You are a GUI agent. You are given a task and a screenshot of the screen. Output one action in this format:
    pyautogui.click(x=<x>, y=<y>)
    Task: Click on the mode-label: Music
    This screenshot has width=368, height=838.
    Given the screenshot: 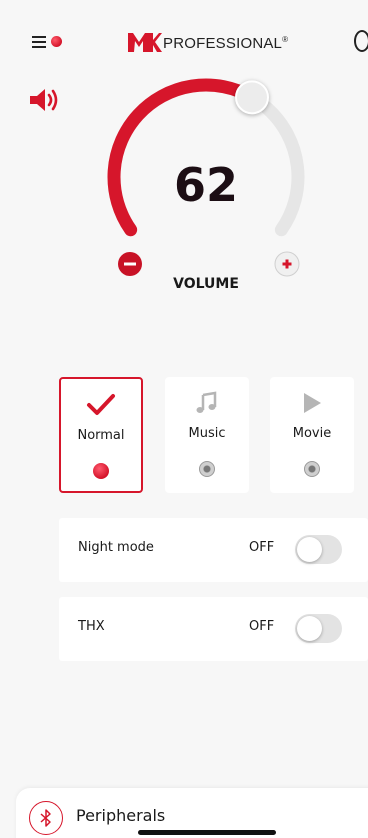 What is the action you would take?
    pyautogui.click(x=207, y=433)
    